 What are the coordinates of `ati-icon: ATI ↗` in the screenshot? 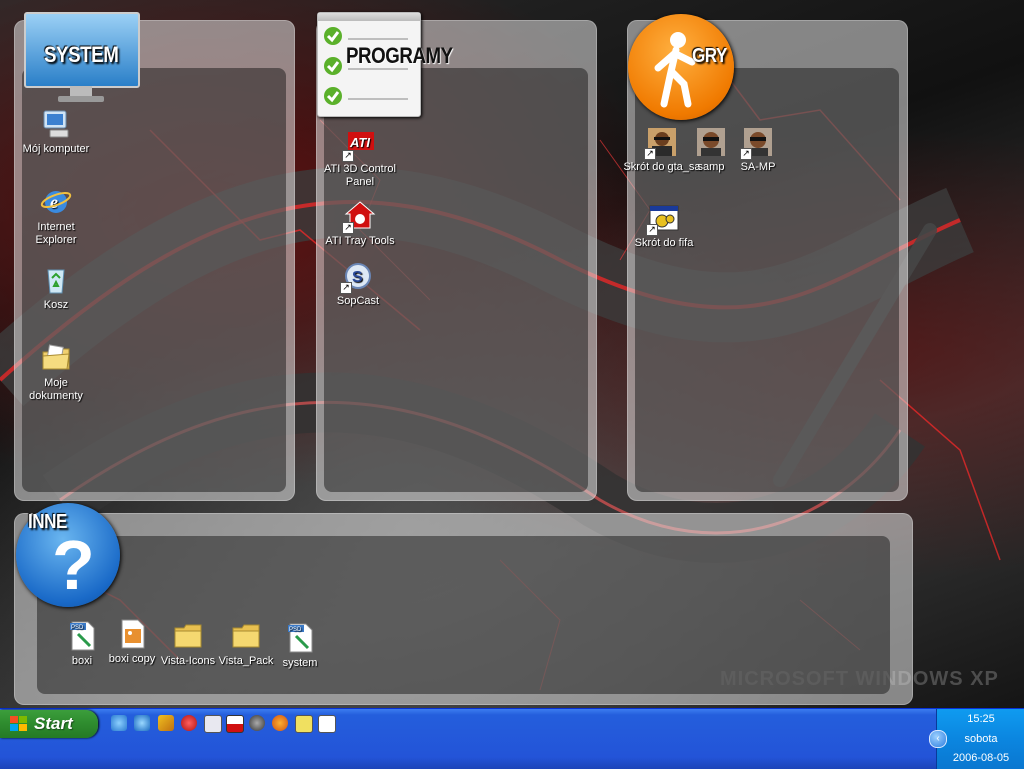 It's located at (359, 145).